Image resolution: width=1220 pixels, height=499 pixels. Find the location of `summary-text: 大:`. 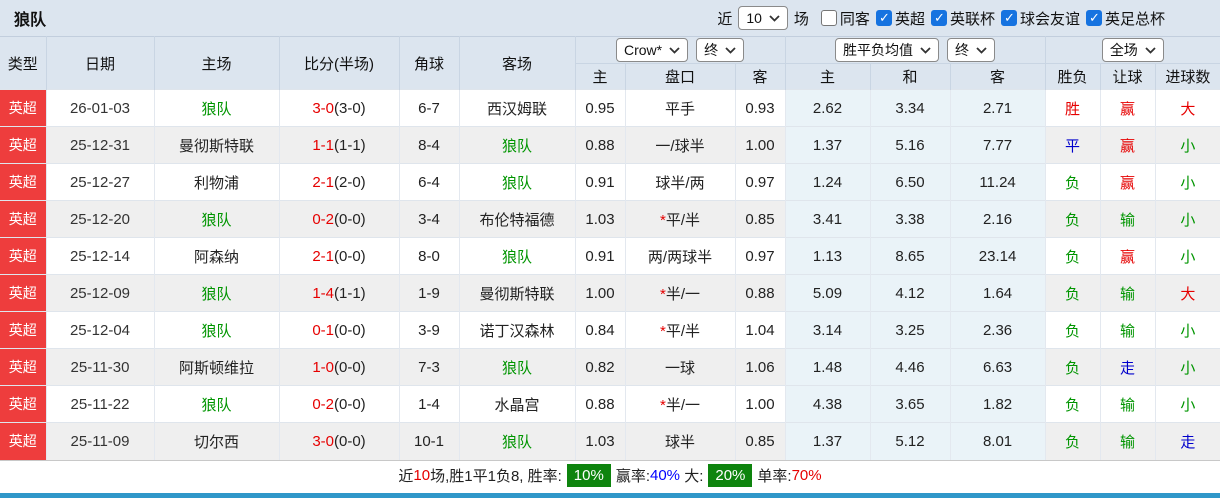

summary-text: 大: is located at coordinates (692, 476).